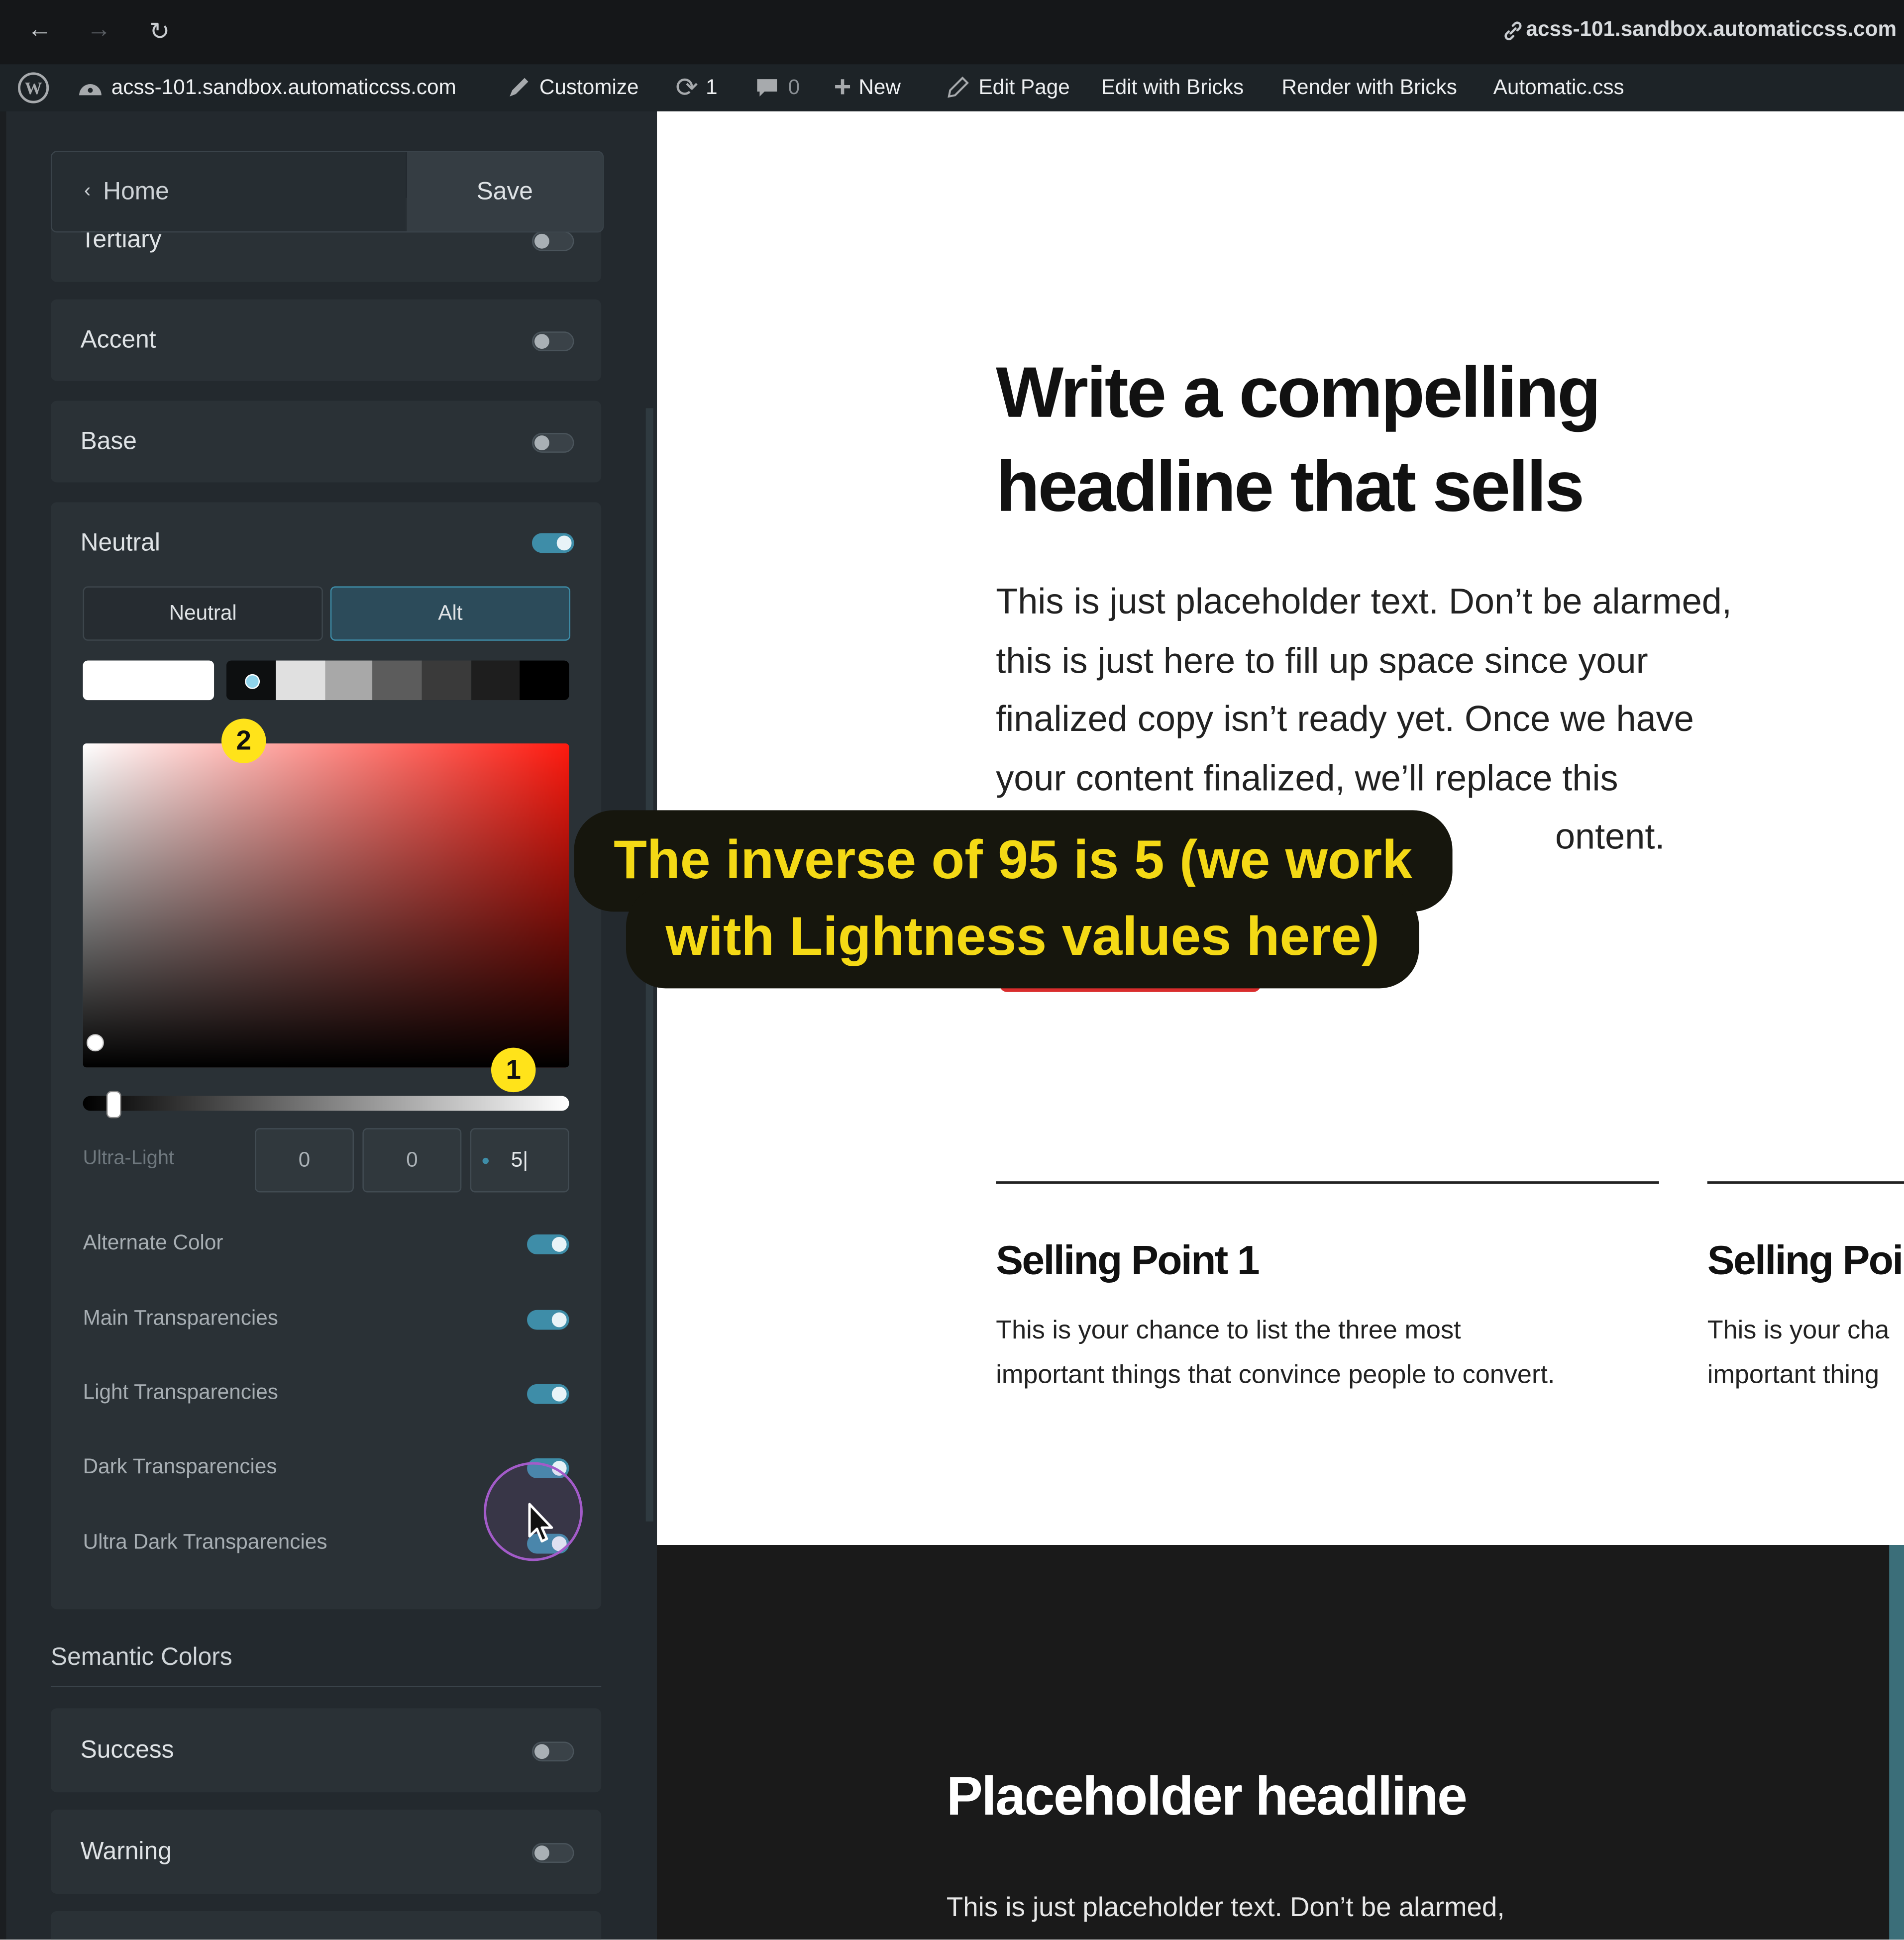  I want to click on option-label: Ultra Dark Transparencies, so click(205, 1542).